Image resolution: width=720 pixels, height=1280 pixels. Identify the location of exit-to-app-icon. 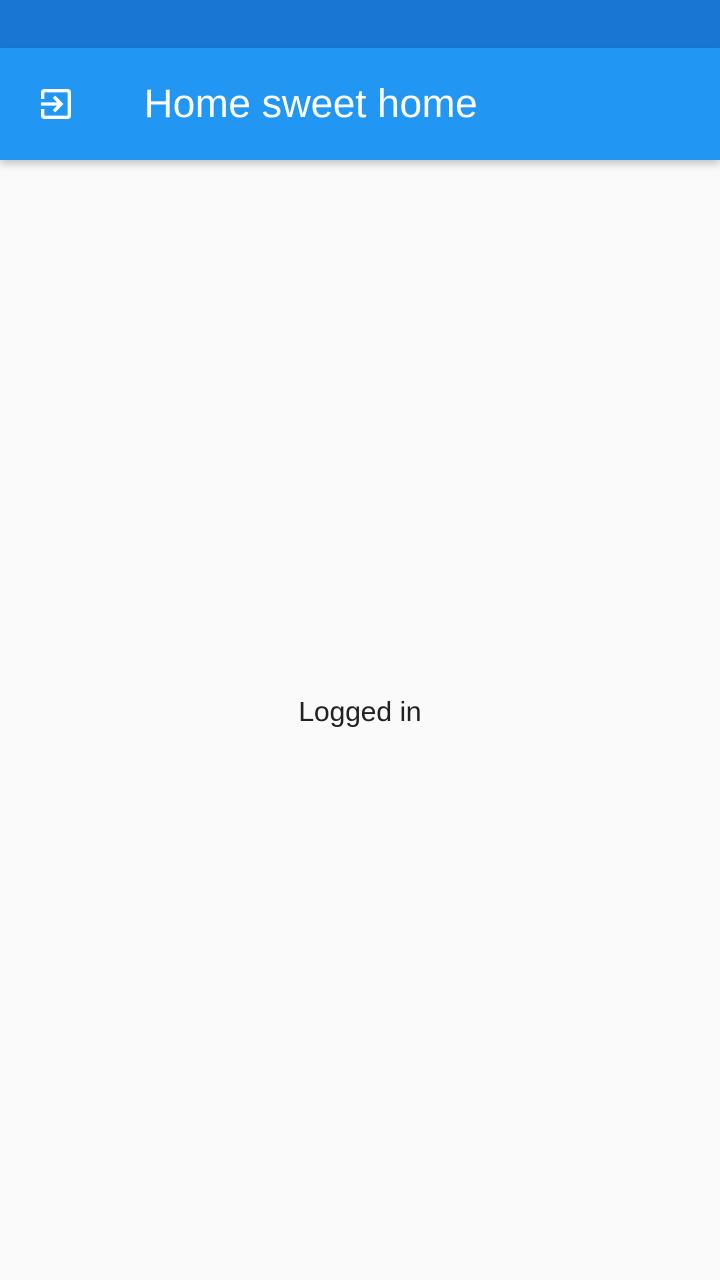
(56, 104).